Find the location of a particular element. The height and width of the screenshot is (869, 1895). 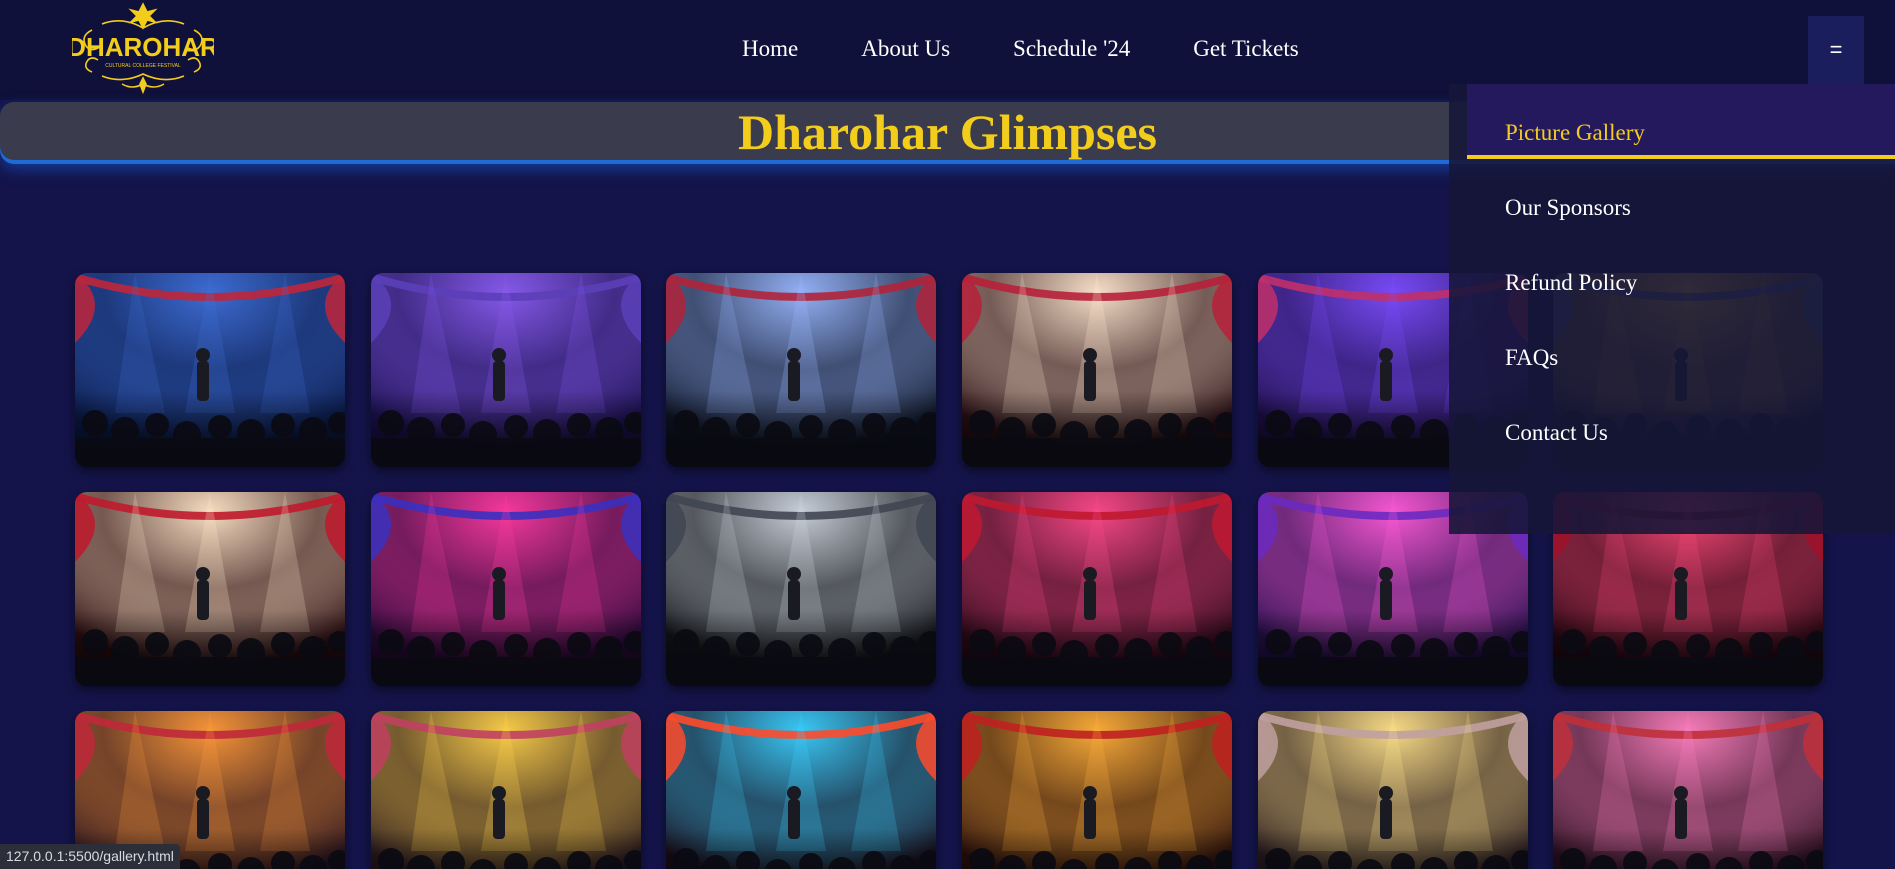

status-bar-url: 127.0.0.1:5500/gallery.html is located at coordinates (90, 856).